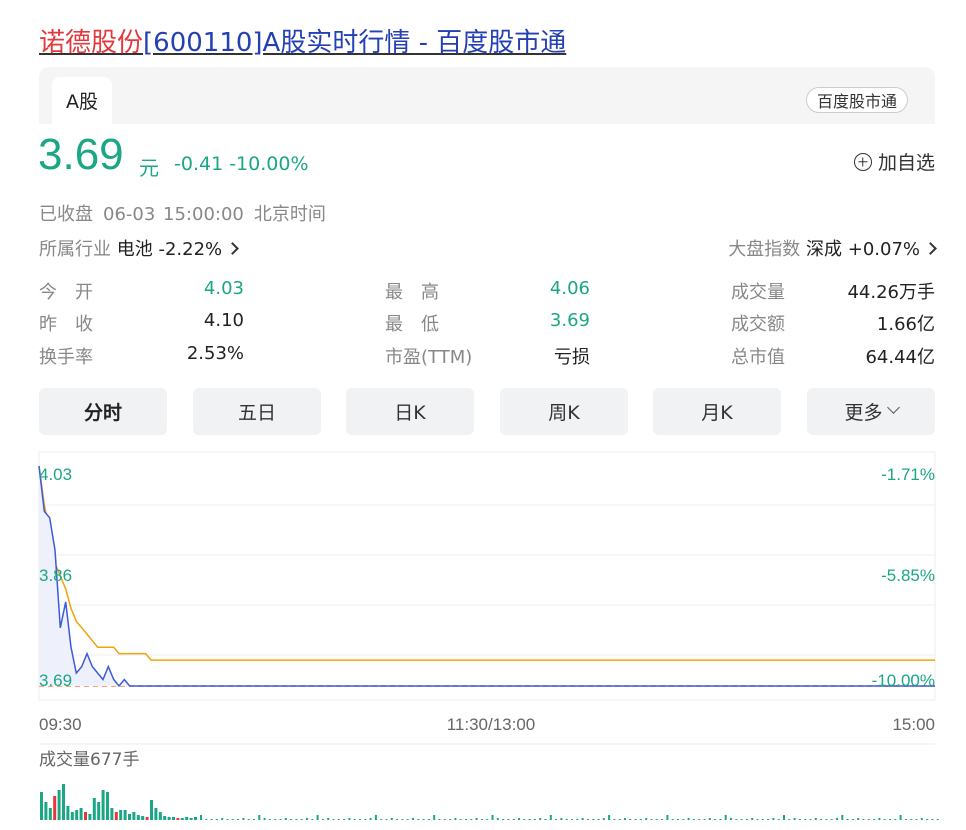 Image resolution: width=966 pixels, height=830 pixels. I want to click on pct-label-mid: -5.85%, so click(908, 575).